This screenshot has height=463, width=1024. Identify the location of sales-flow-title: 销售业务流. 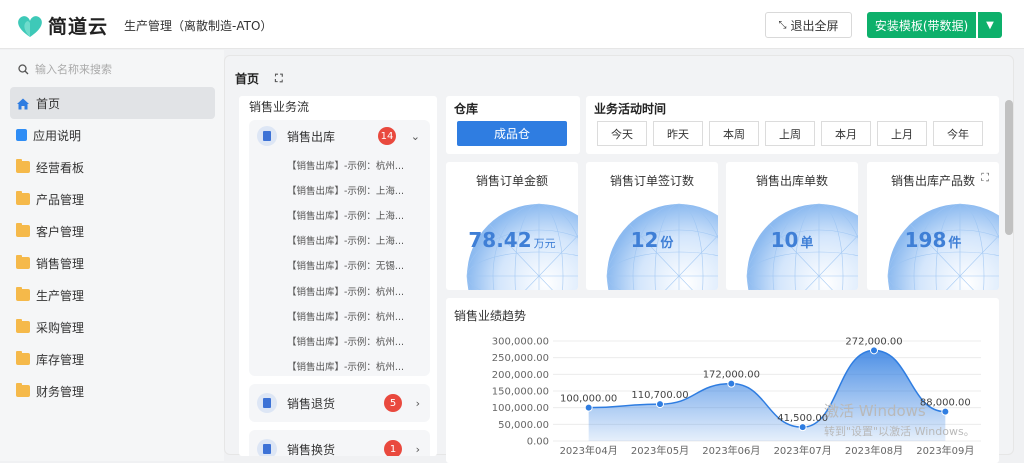
(279, 107).